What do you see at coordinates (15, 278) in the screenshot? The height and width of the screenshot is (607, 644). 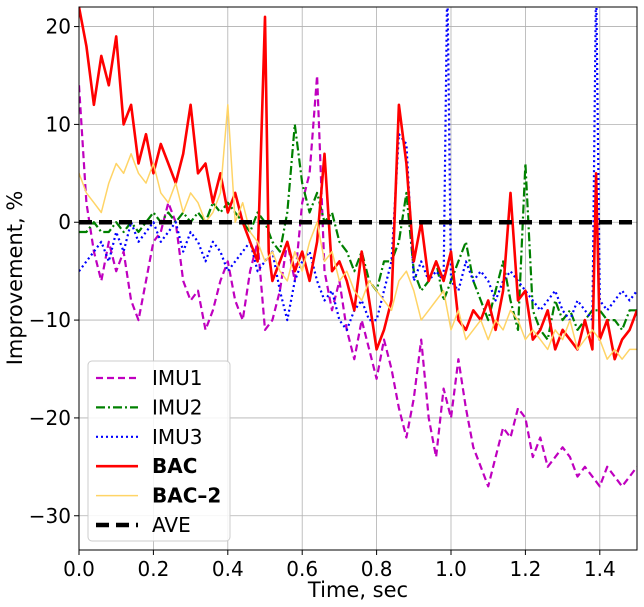 I see `y-axis-label: Improvement, %` at bounding box center [15, 278].